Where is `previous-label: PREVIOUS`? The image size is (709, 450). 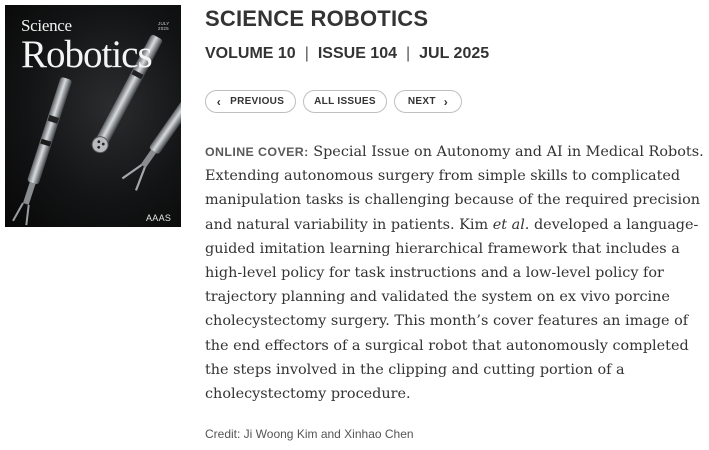 previous-label: PREVIOUS is located at coordinates (257, 101).